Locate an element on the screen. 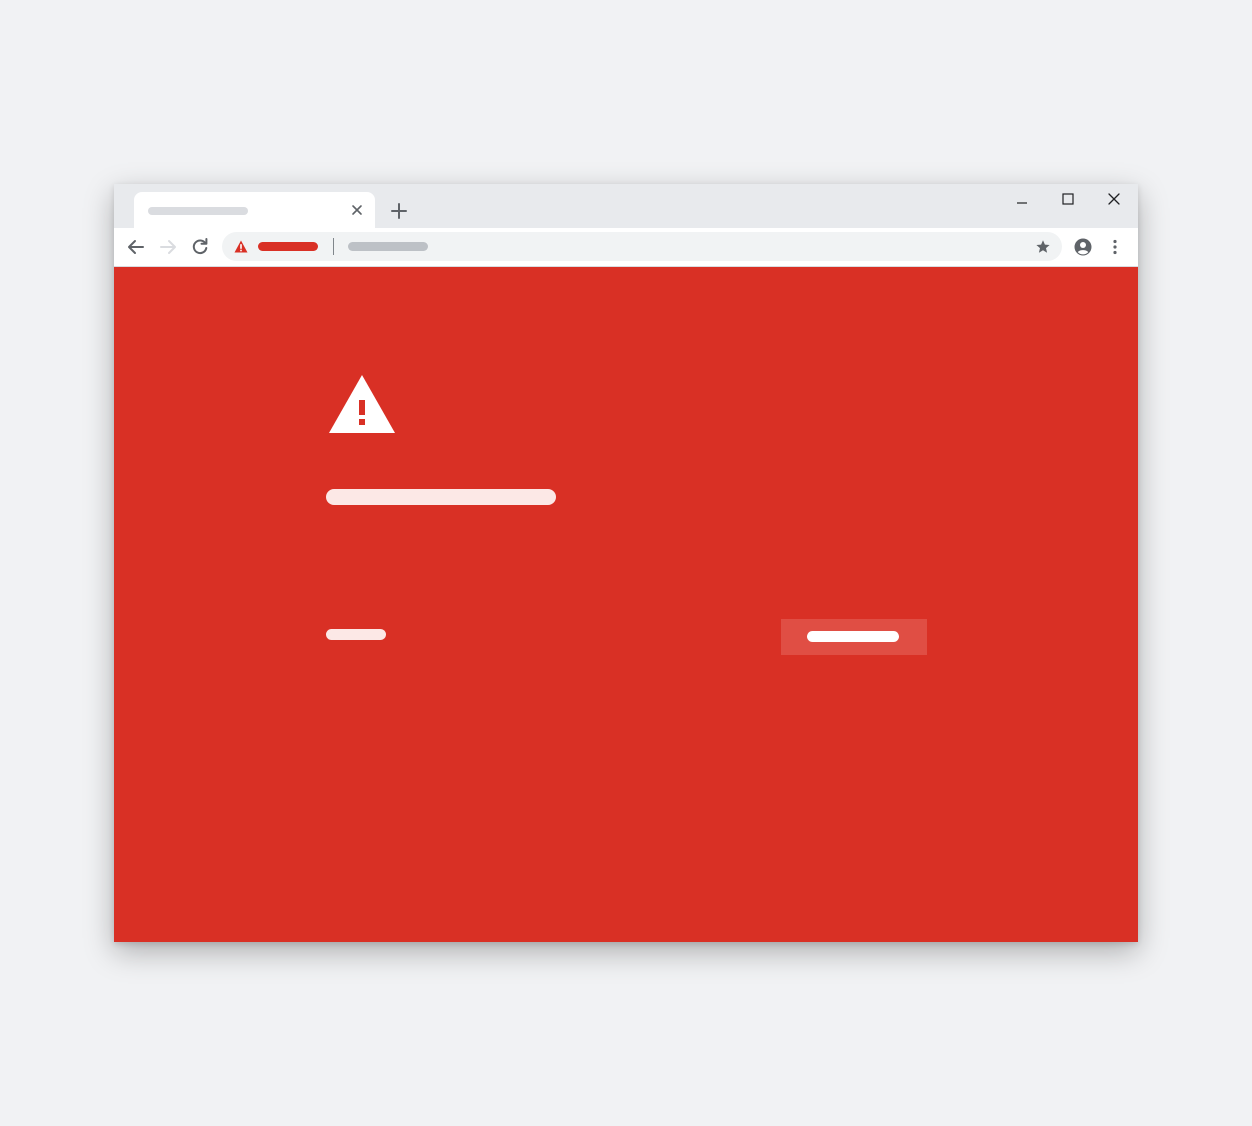  page-heading is located at coordinates (441, 497).